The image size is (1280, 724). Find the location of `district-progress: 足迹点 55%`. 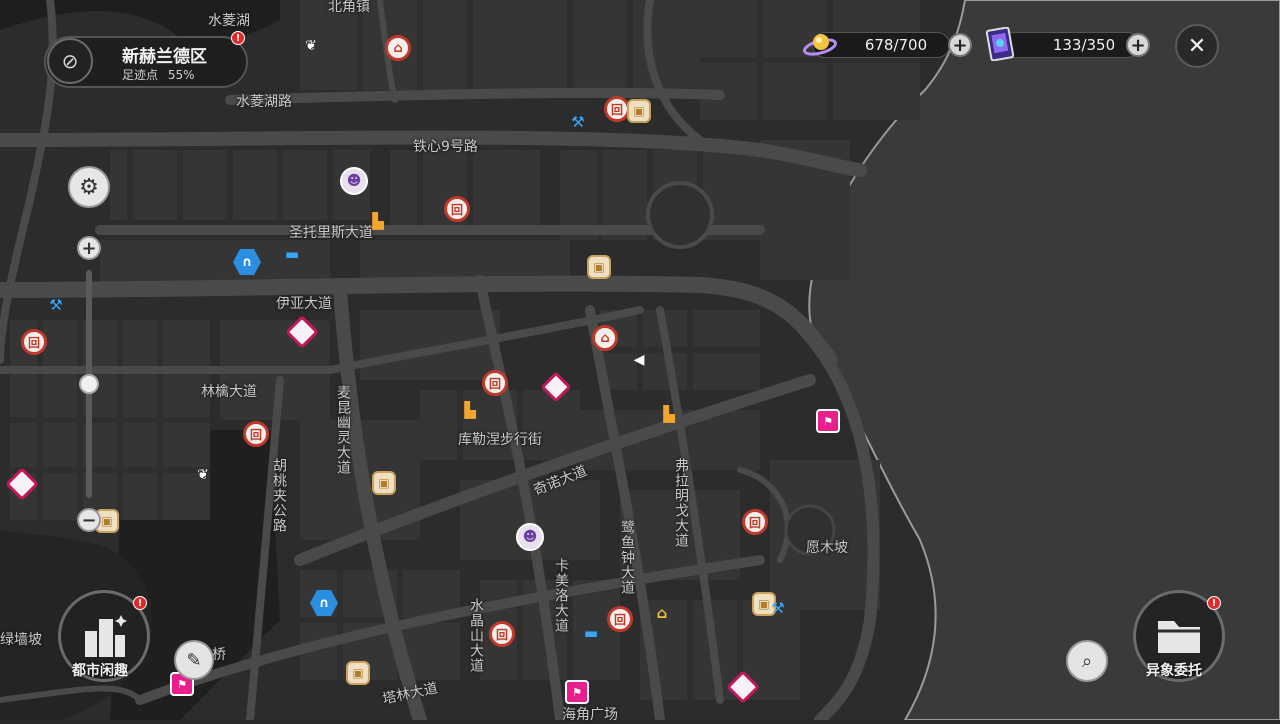

district-progress: 足迹点 55% is located at coordinates (158, 74).